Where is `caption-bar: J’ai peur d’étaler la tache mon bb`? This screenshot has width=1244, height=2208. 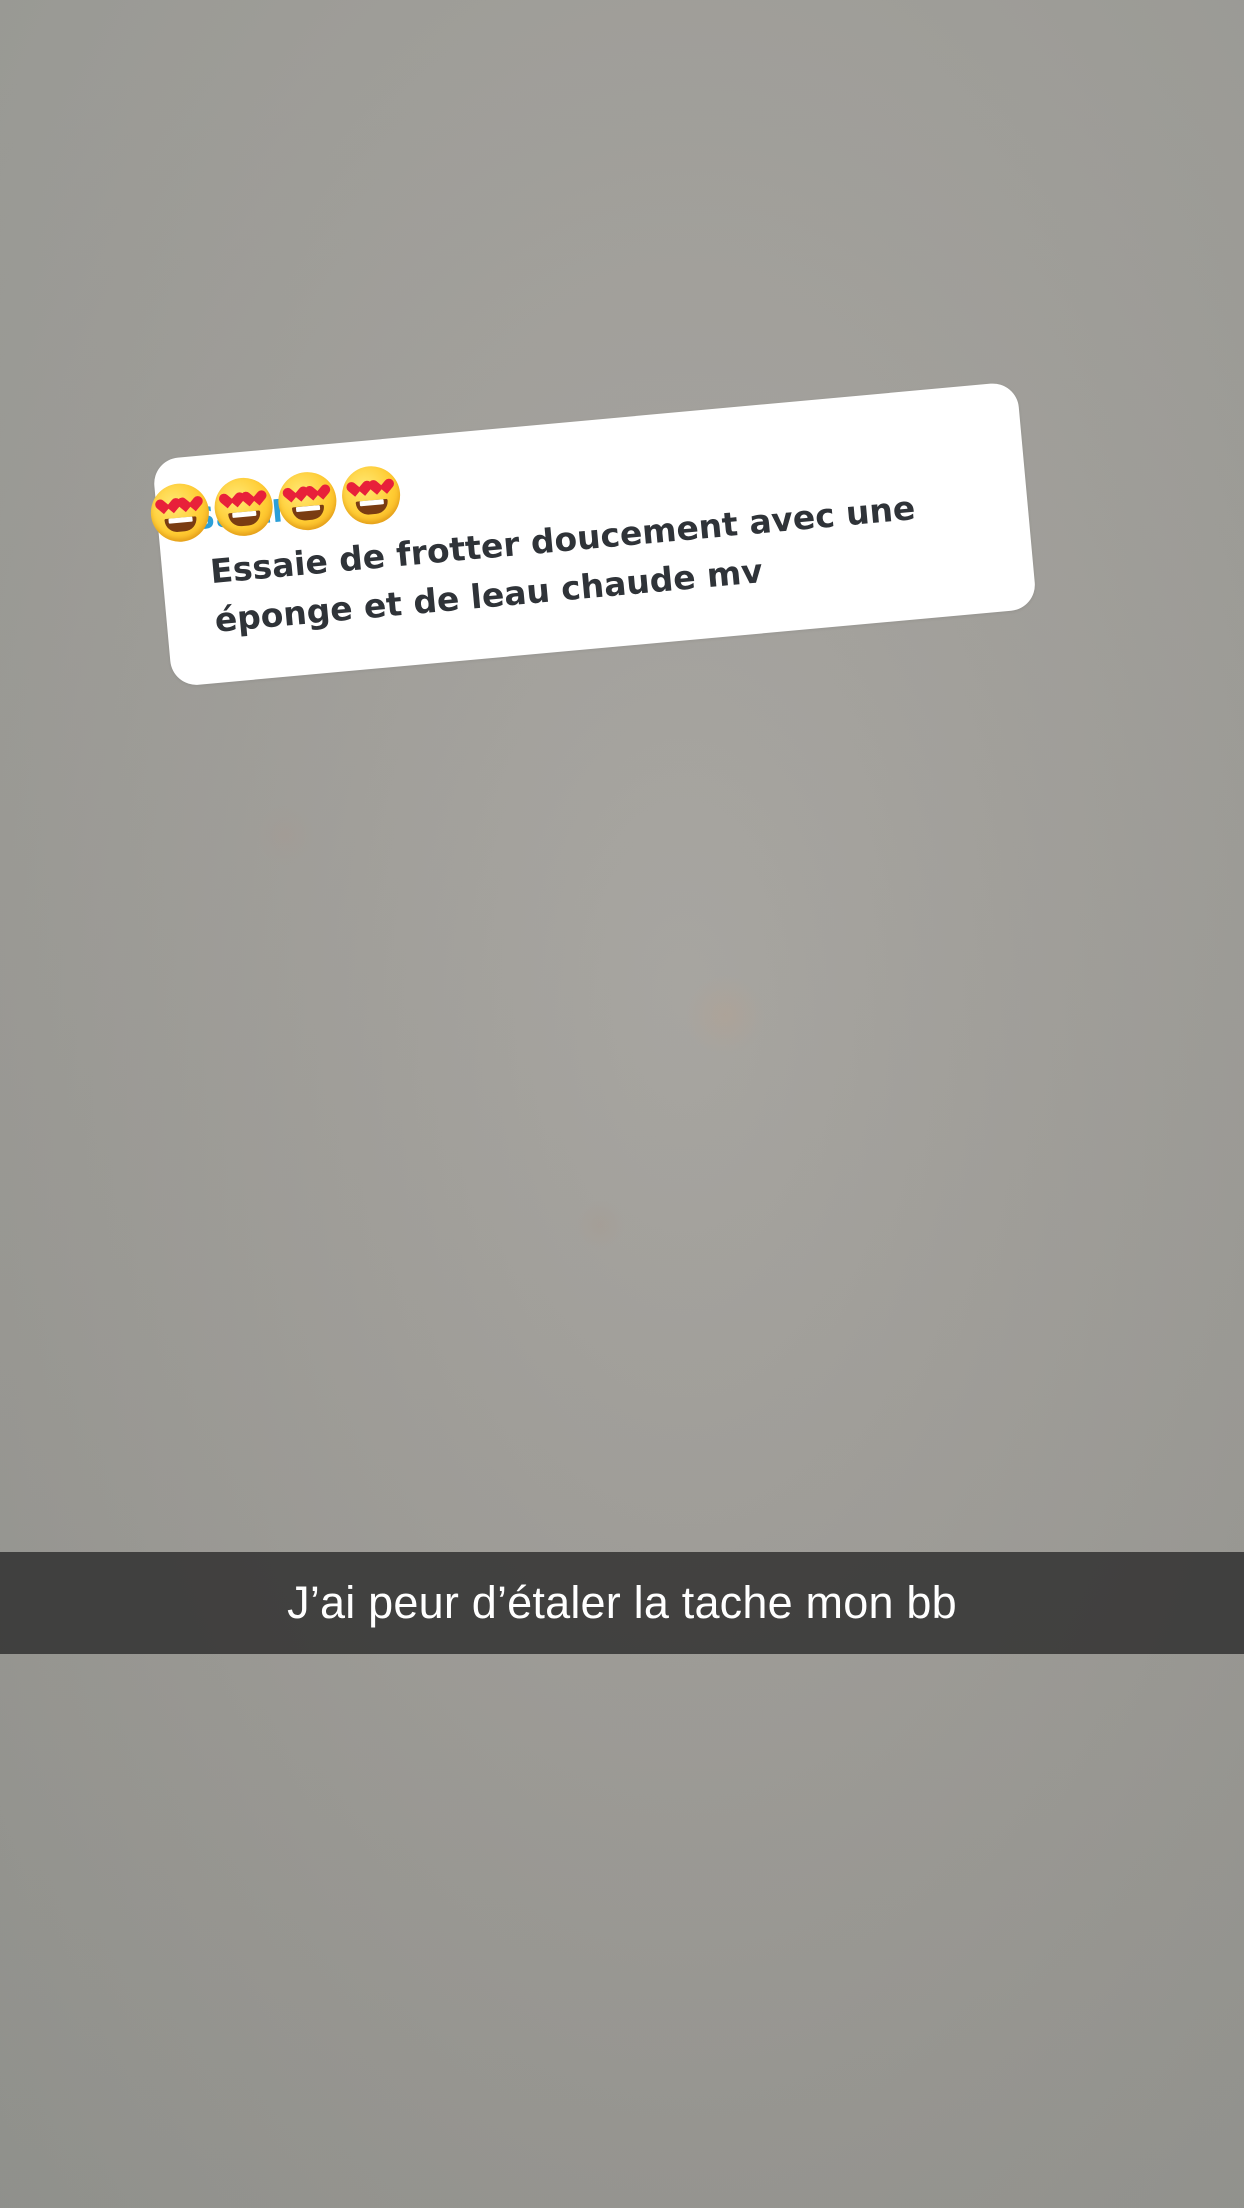
caption-bar: J’ai peur d’étaler la tache mon bb is located at coordinates (622, 1603).